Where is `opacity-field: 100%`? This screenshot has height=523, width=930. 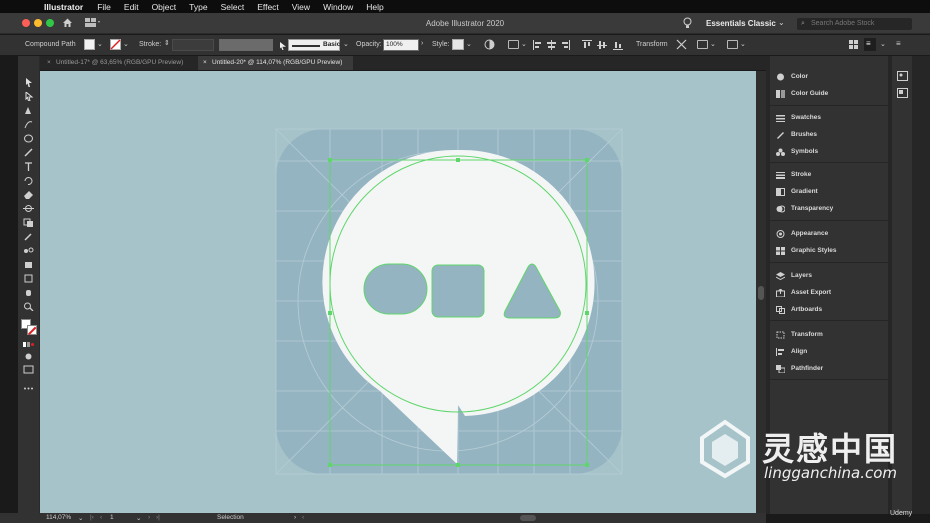
opacity-field: 100% is located at coordinates (401, 45).